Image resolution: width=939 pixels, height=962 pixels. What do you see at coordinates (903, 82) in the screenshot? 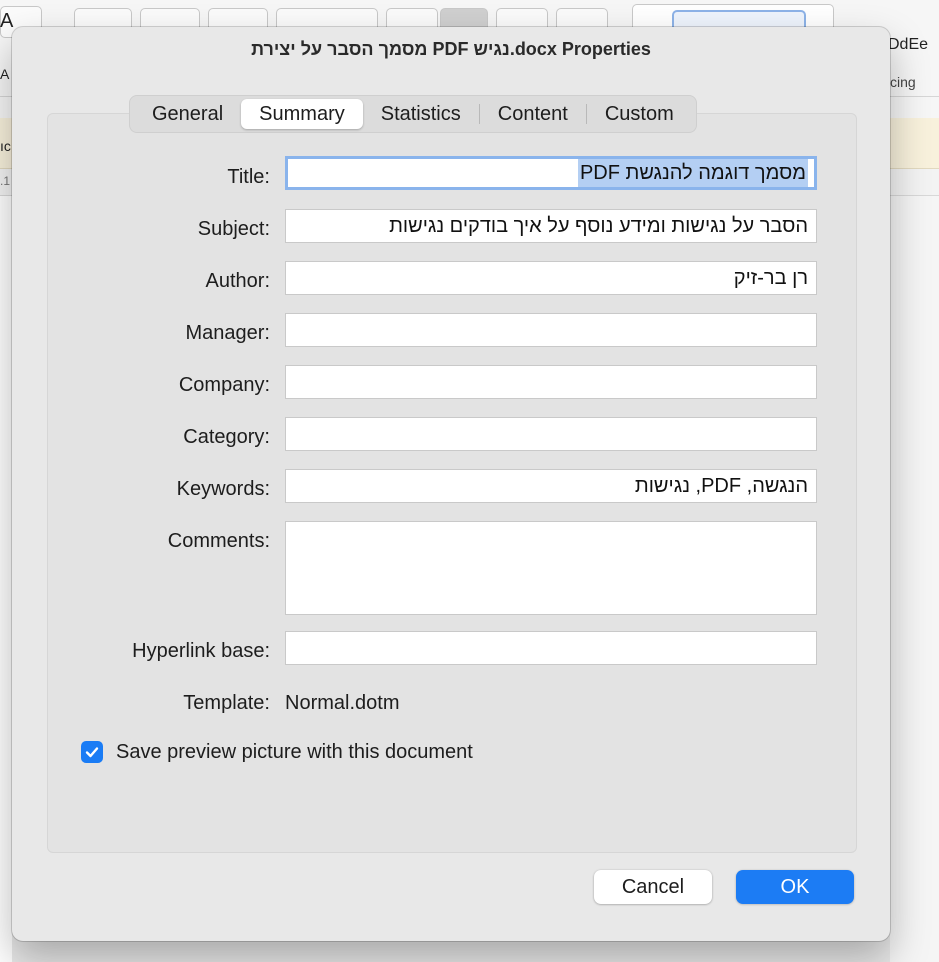
I see `spacing-label: cing` at bounding box center [903, 82].